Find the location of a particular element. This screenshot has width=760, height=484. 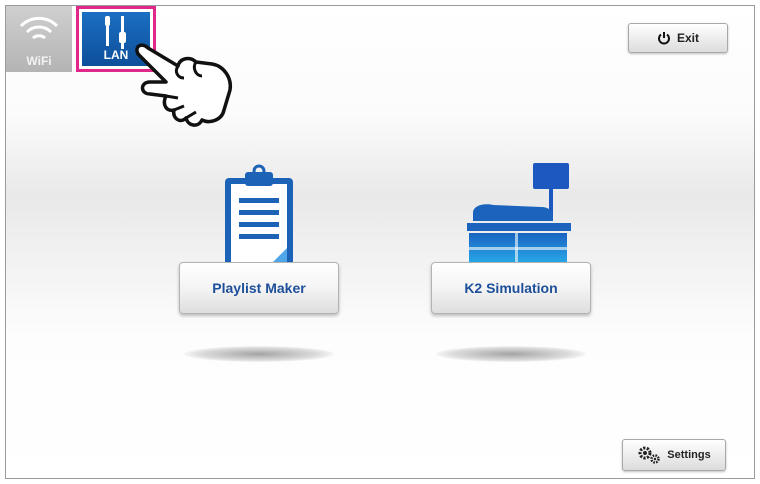

exit-button: Exit is located at coordinates (678, 38).